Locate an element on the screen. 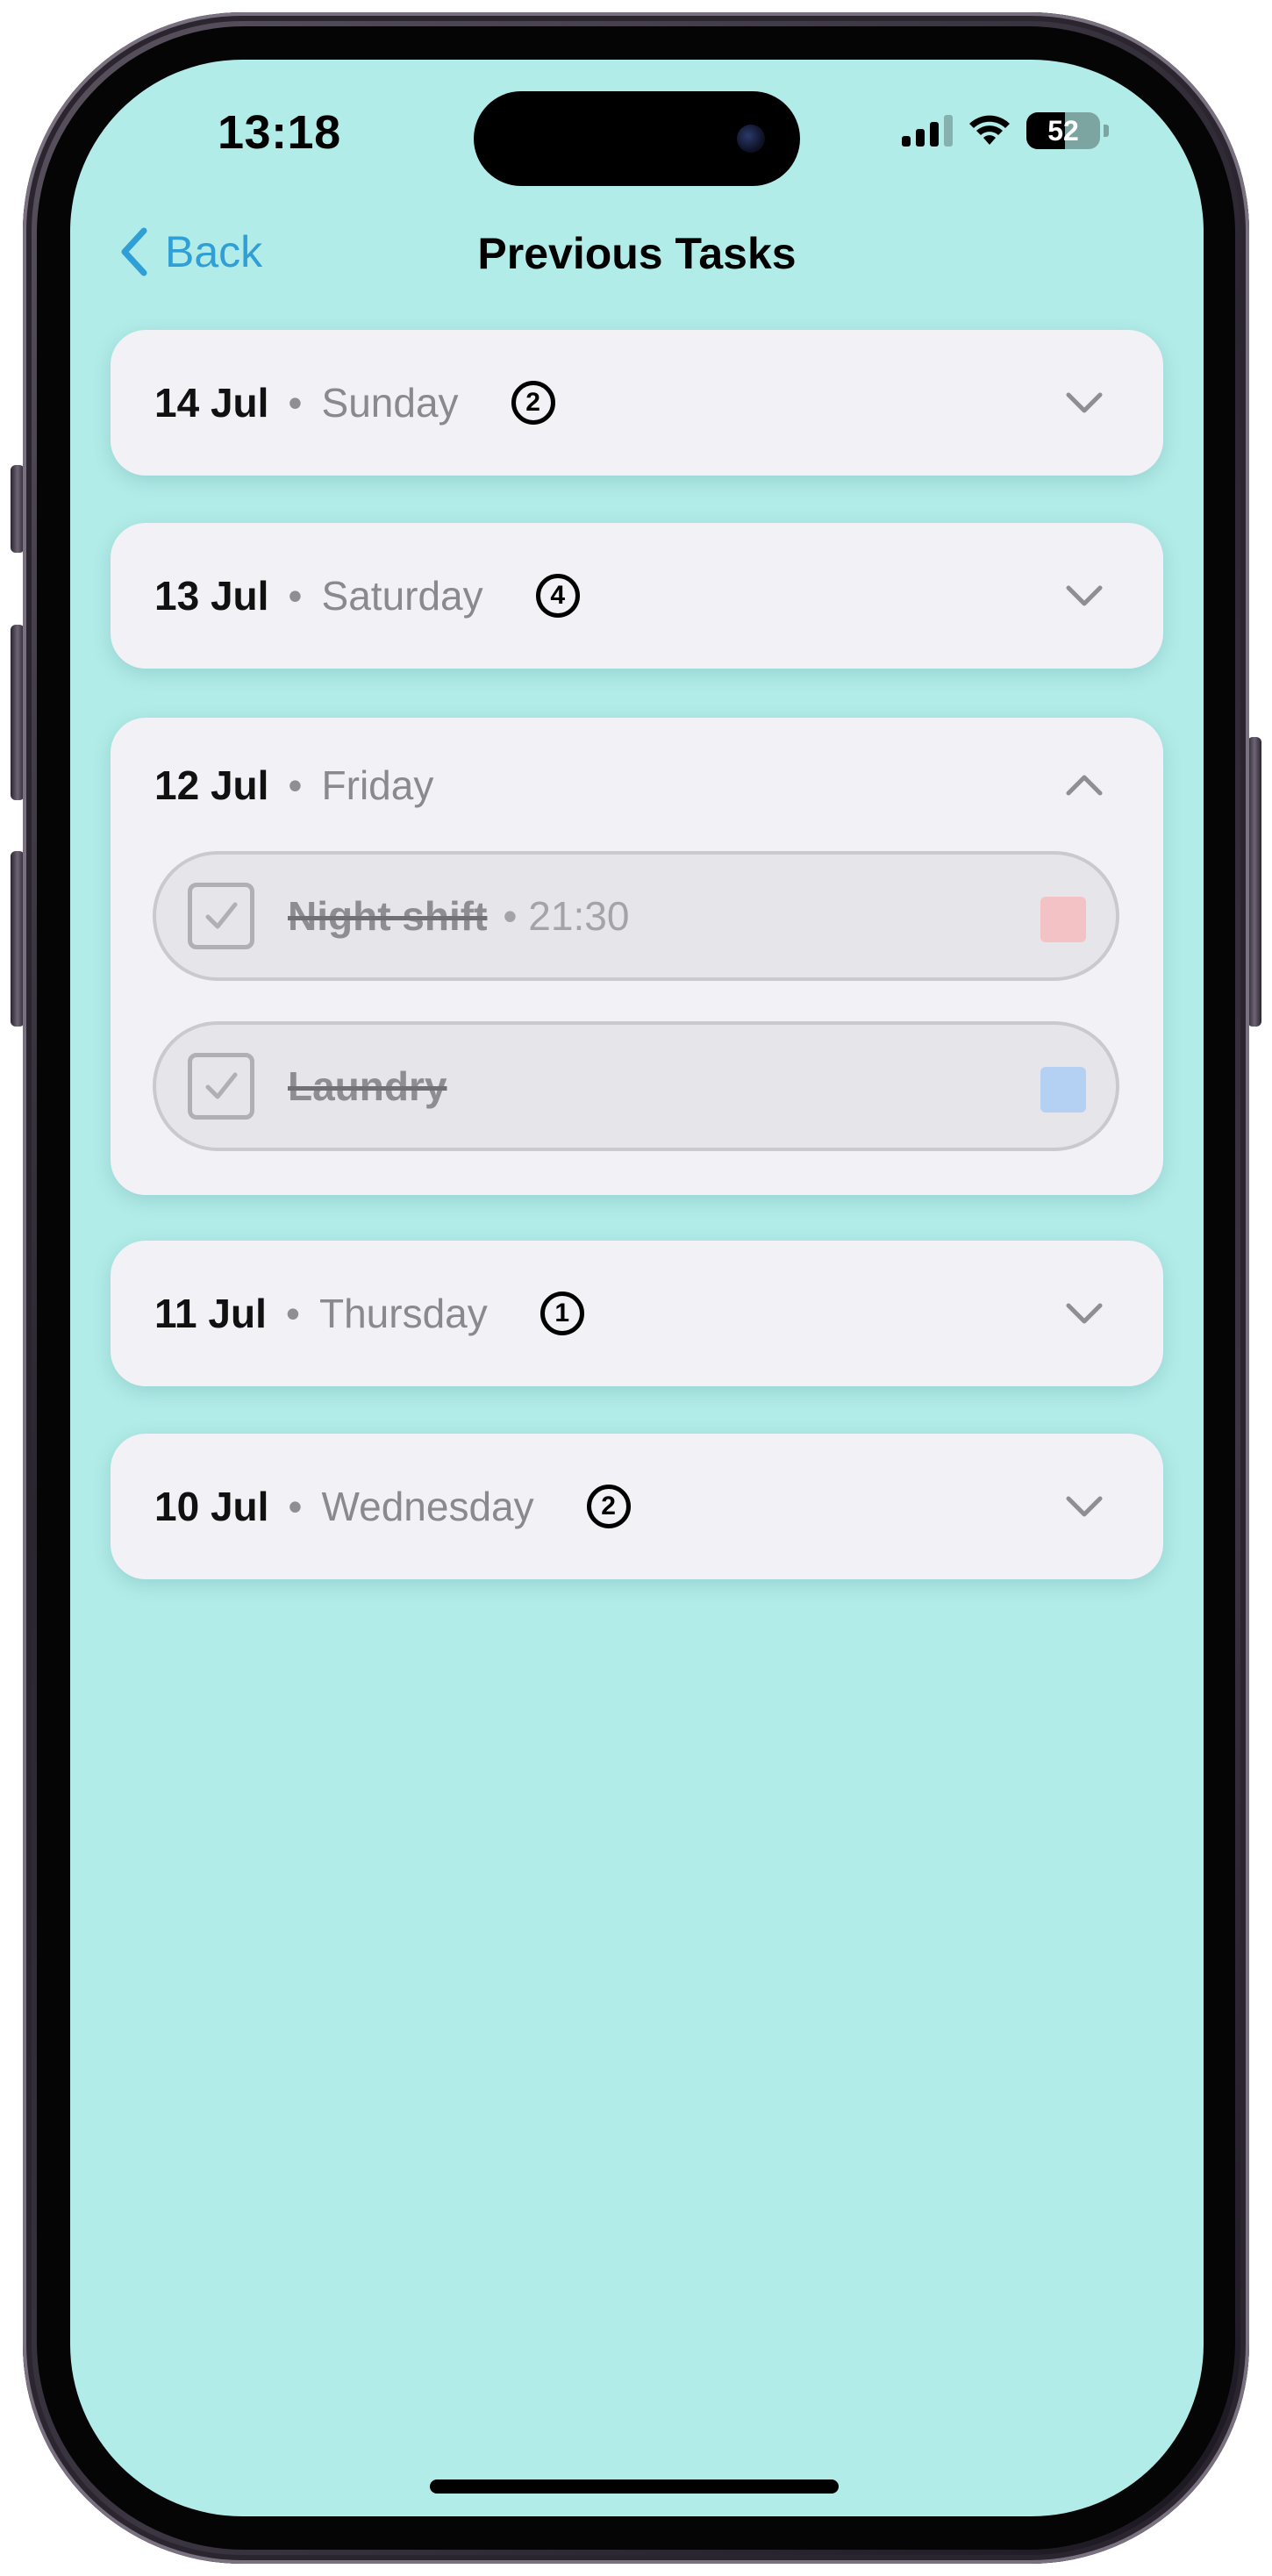 Image resolution: width=1272 pixels, height=2576 pixels. day-card-11-jul: 11 Jul • Thursday 1 is located at coordinates (637, 1313).